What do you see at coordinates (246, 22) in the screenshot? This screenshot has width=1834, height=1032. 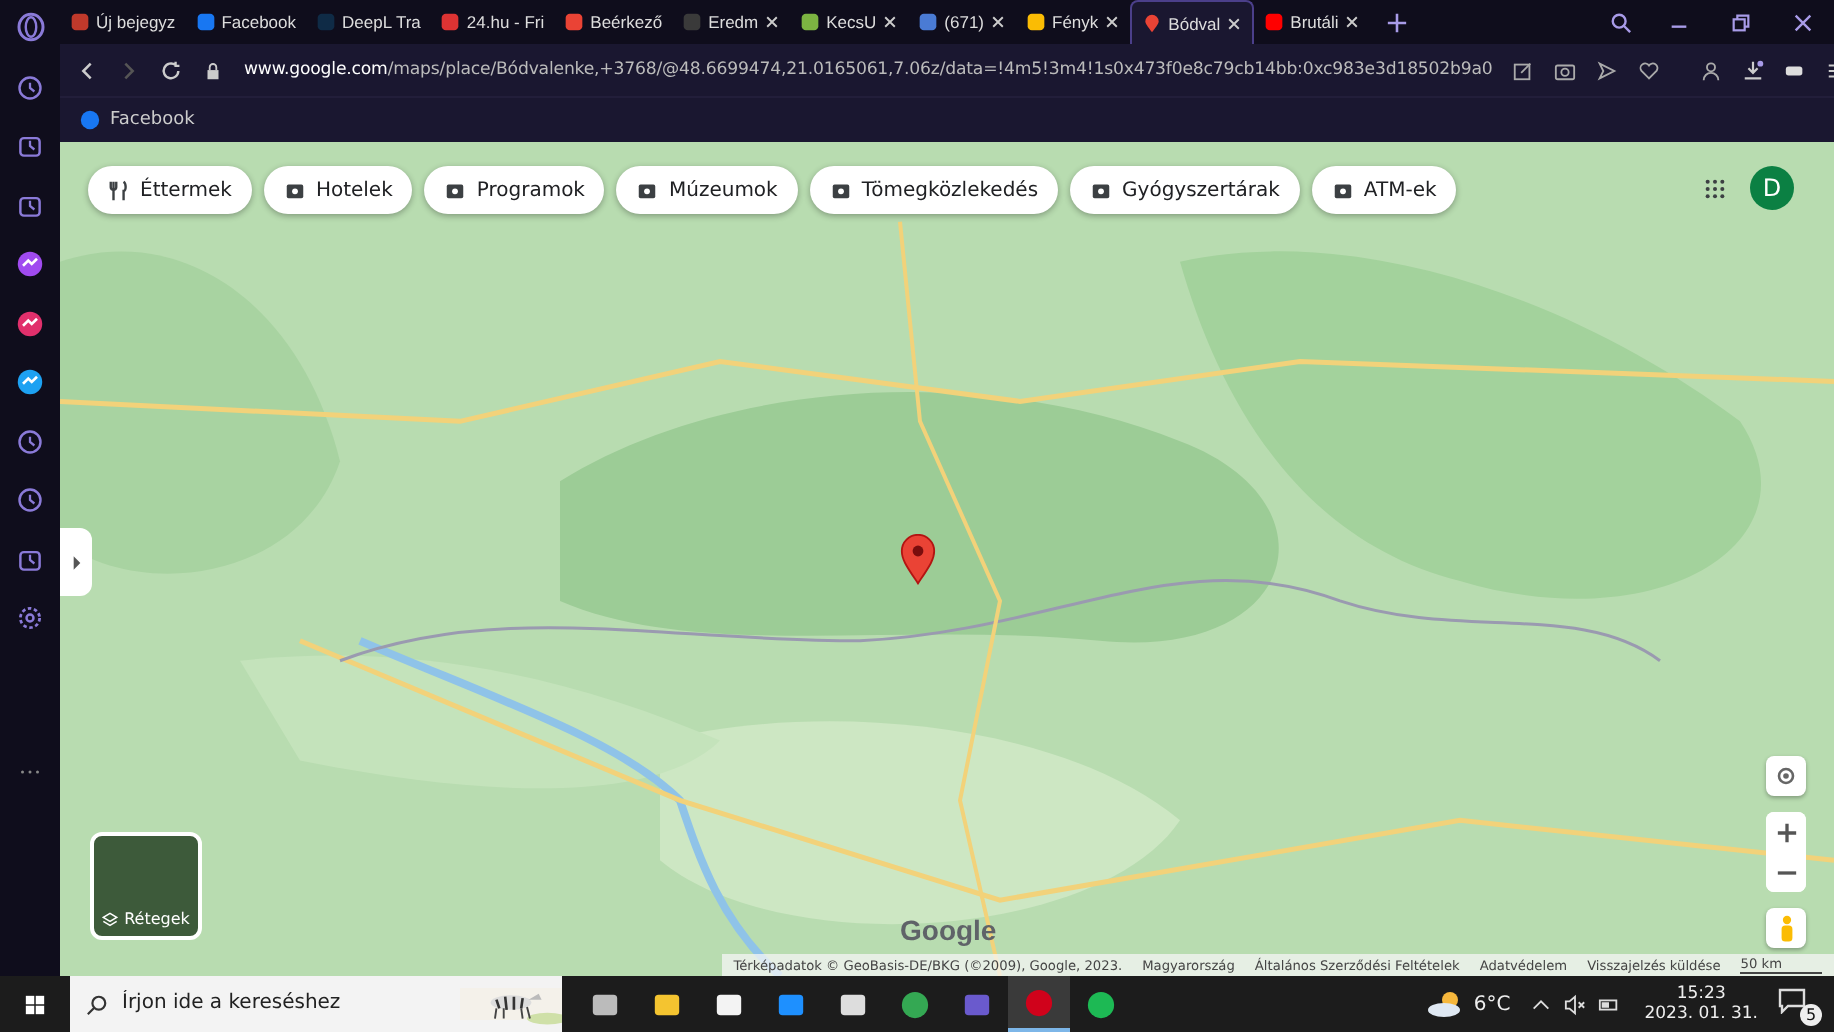 I see `browser-tab: Facebook` at bounding box center [246, 22].